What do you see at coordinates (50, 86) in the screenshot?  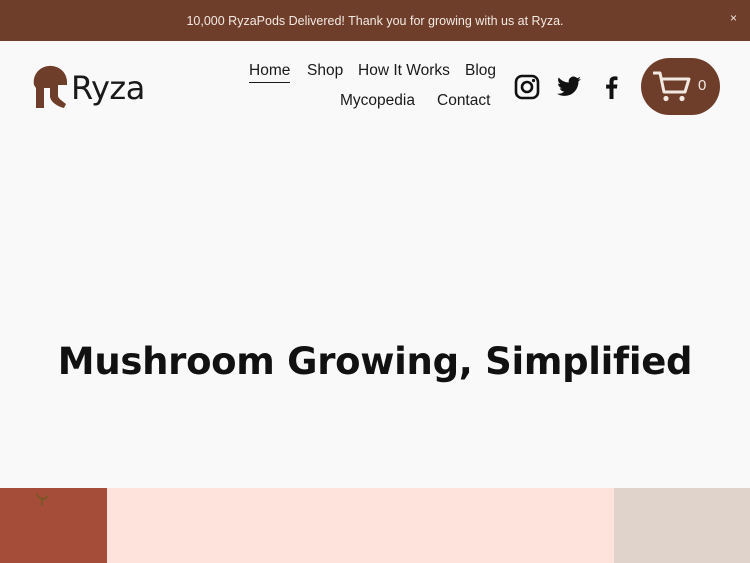 I see `mushroom-icon` at bounding box center [50, 86].